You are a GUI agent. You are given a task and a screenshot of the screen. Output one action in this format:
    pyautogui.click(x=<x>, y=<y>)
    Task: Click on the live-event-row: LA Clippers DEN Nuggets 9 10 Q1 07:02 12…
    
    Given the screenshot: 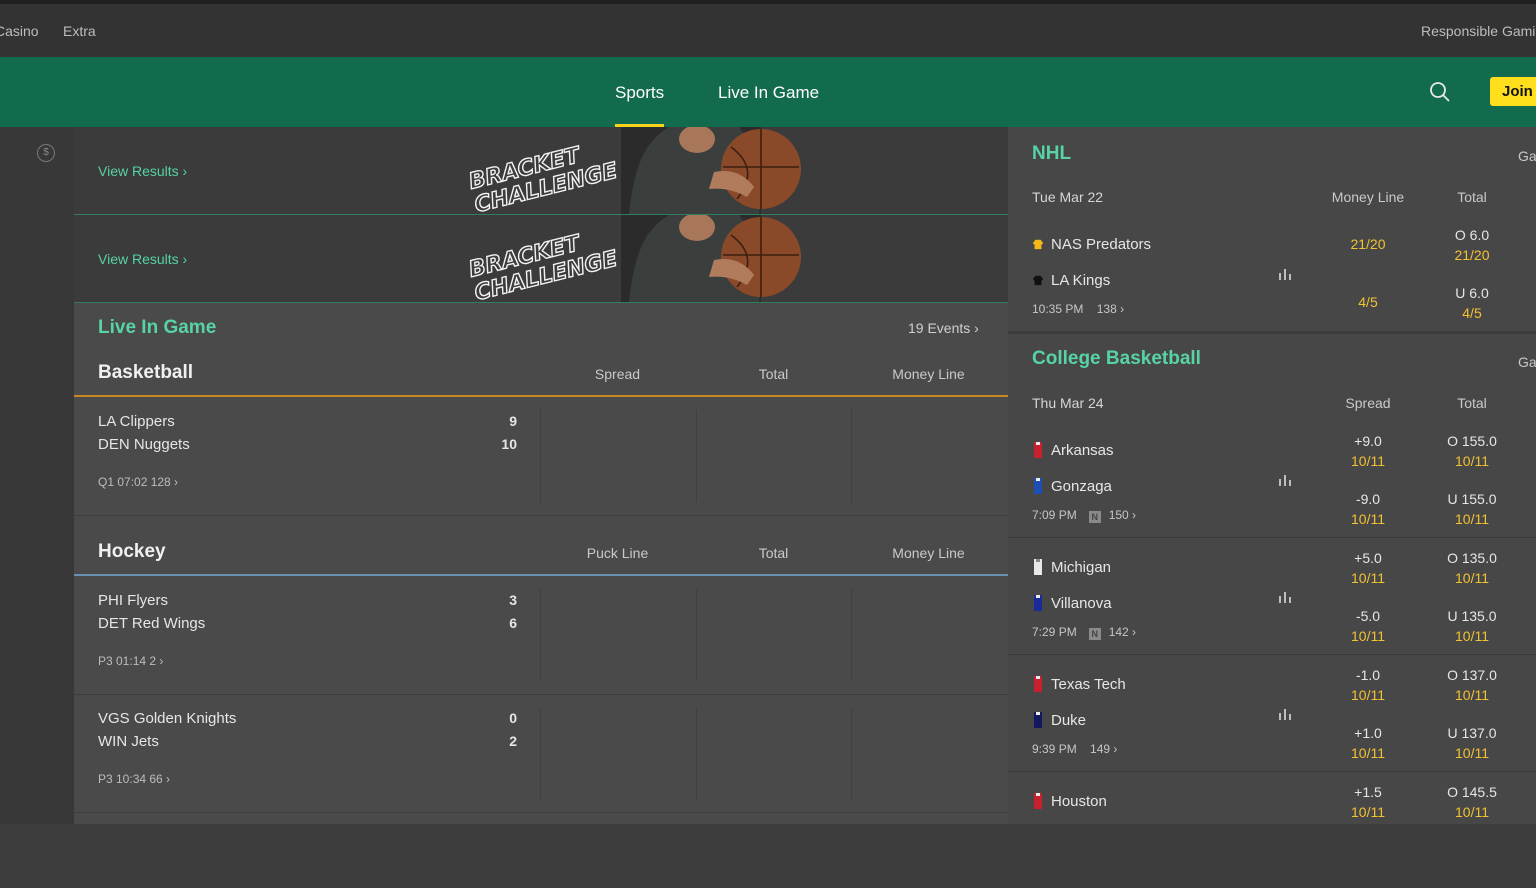 What is the action you would take?
    pyautogui.click(x=541, y=457)
    